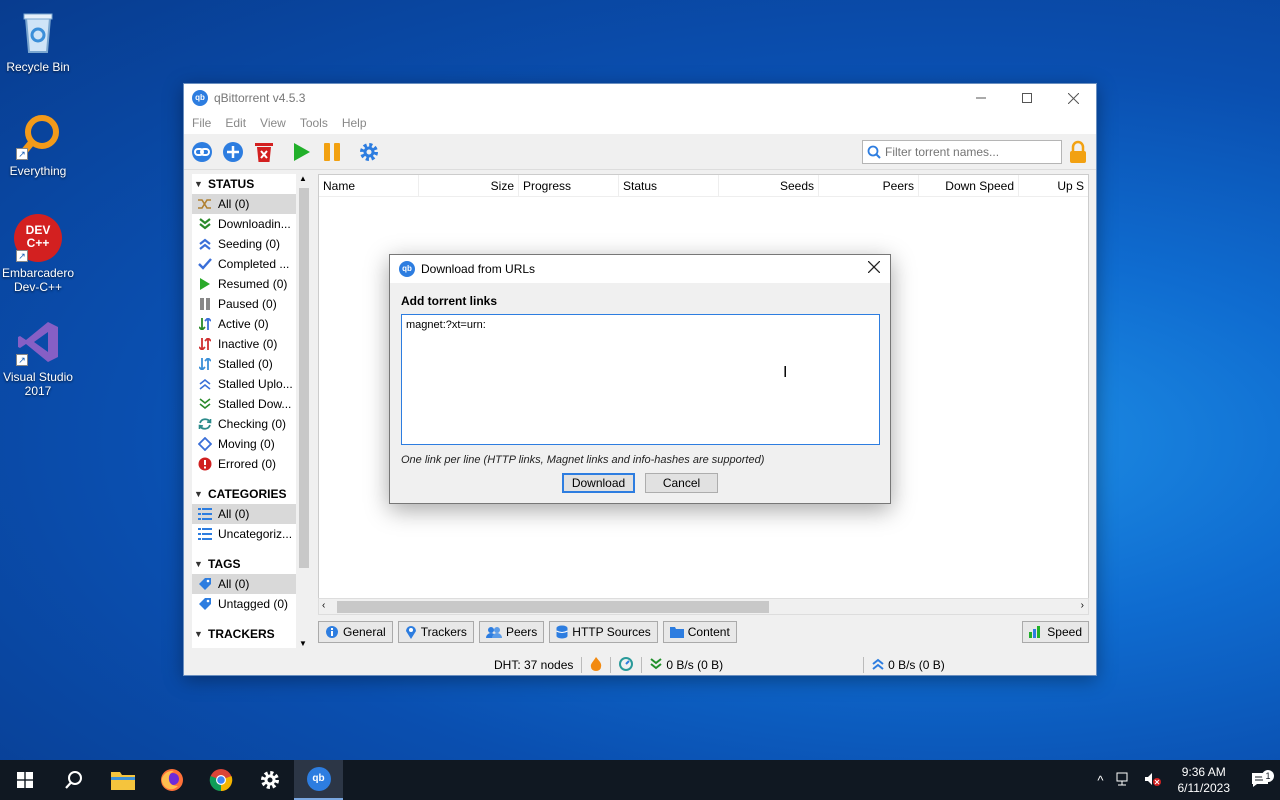 This screenshot has height=800, width=1280. I want to click on tab-general: General, so click(355, 632).